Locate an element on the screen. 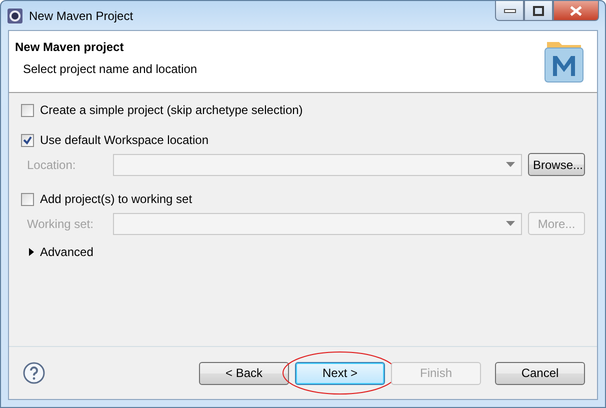 The height and width of the screenshot is (408, 606). window-title: New Maven Project is located at coordinates (81, 15).